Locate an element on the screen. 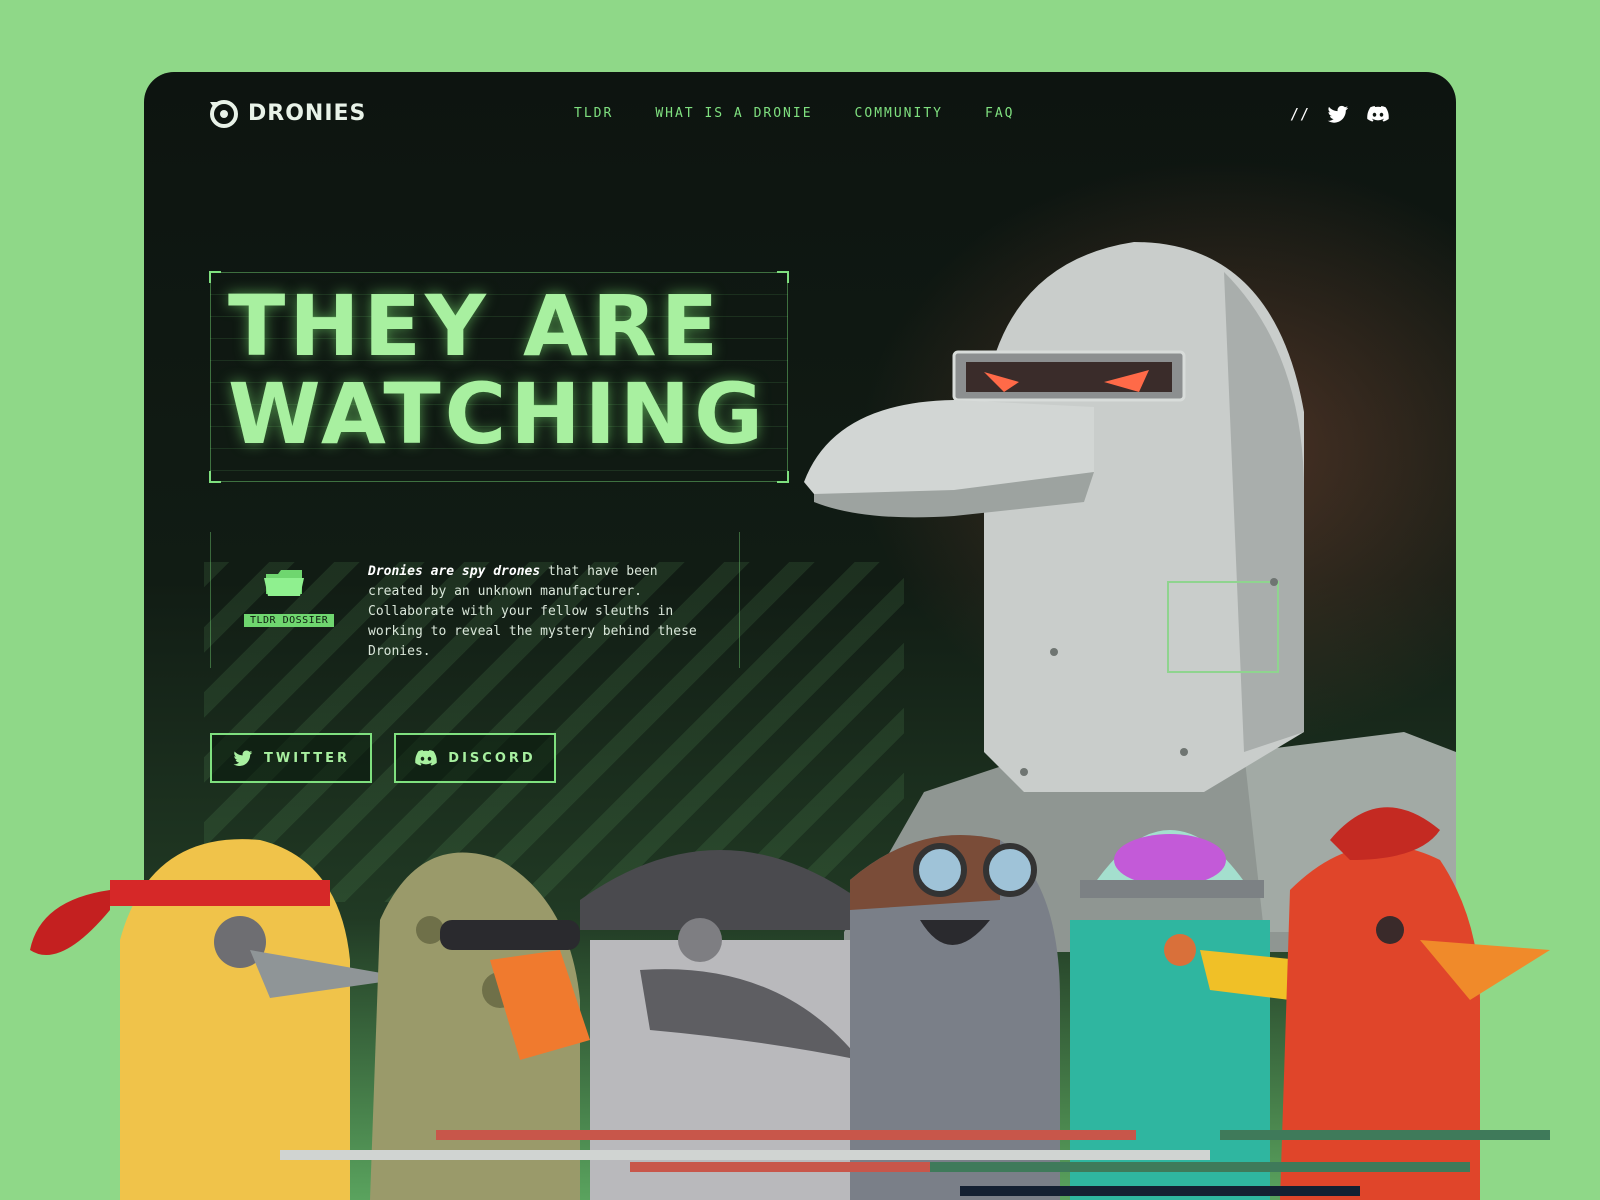 Image resolution: width=1600 pixels, height=1200 pixels. dronie-brain-dome is located at coordinates (1185, 1015).